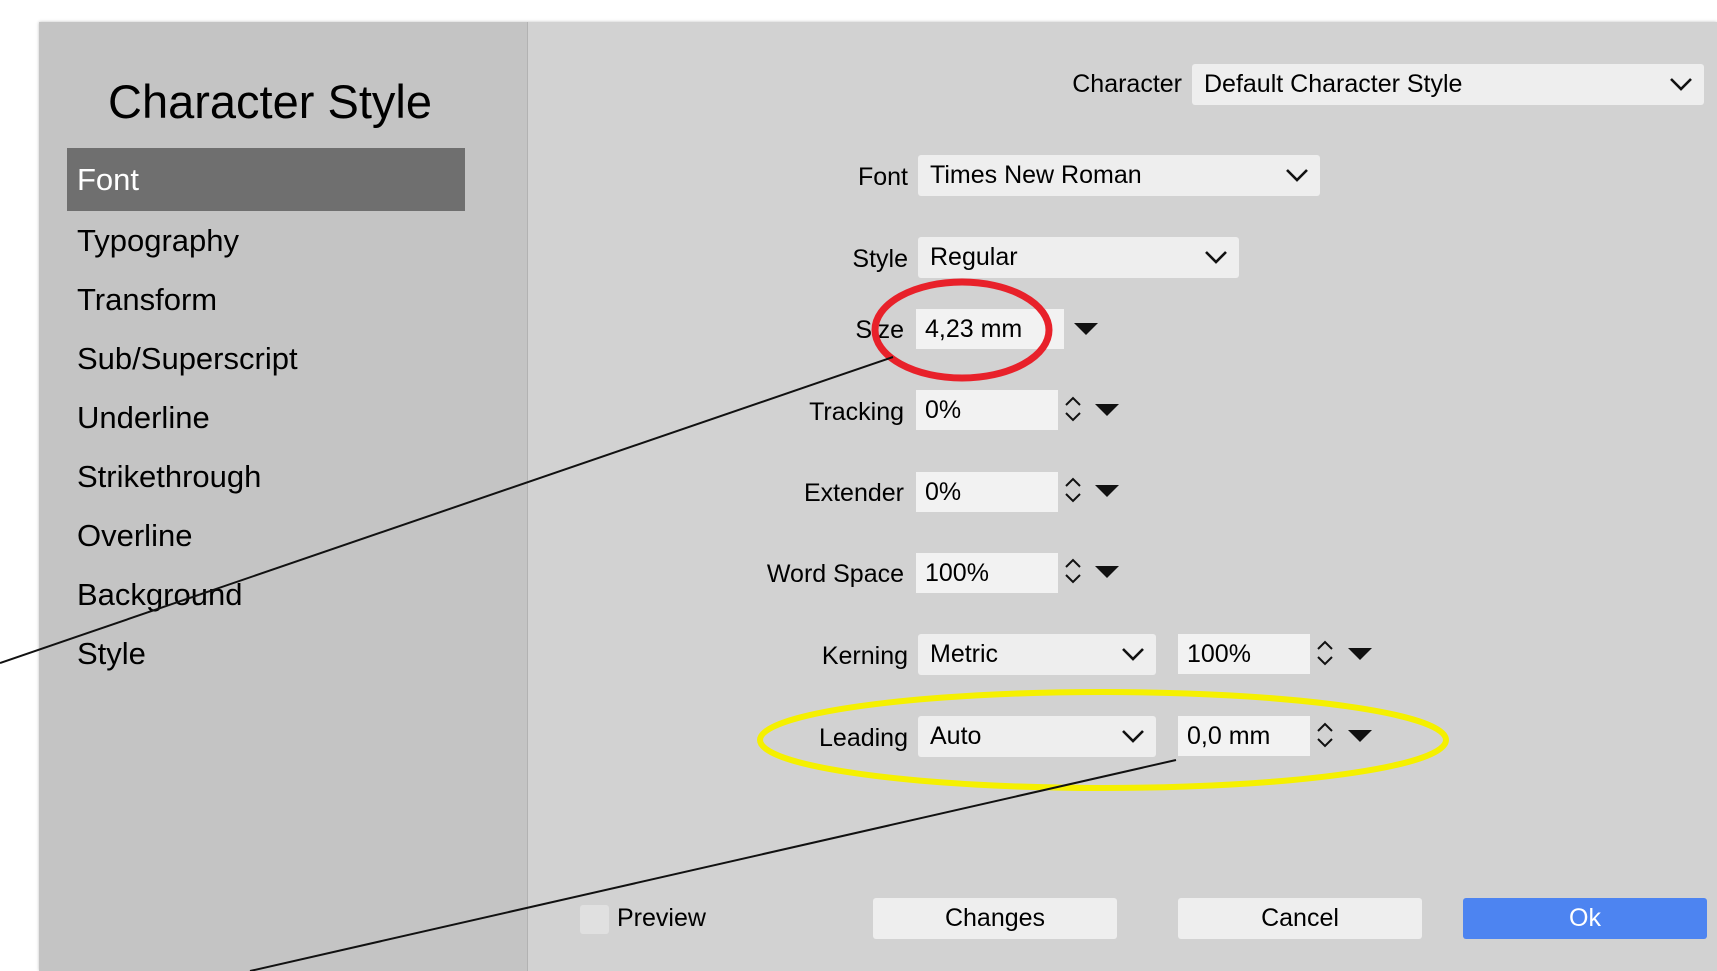 This screenshot has height=971, width=1717. What do you see at coordinates (594, 919) in the screenshot?
I see `preview-checkbox` at bounding box center [594, 919].